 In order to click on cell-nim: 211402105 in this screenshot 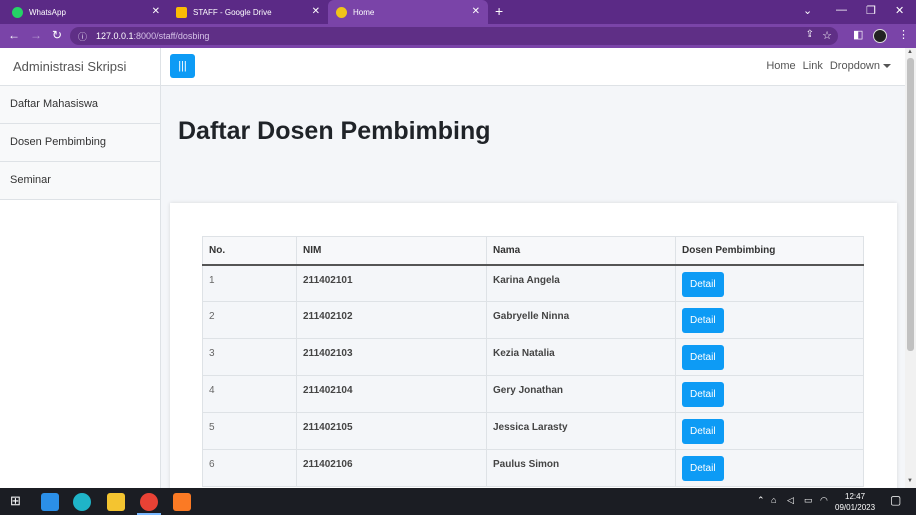, I will do `click(391, 431)`.